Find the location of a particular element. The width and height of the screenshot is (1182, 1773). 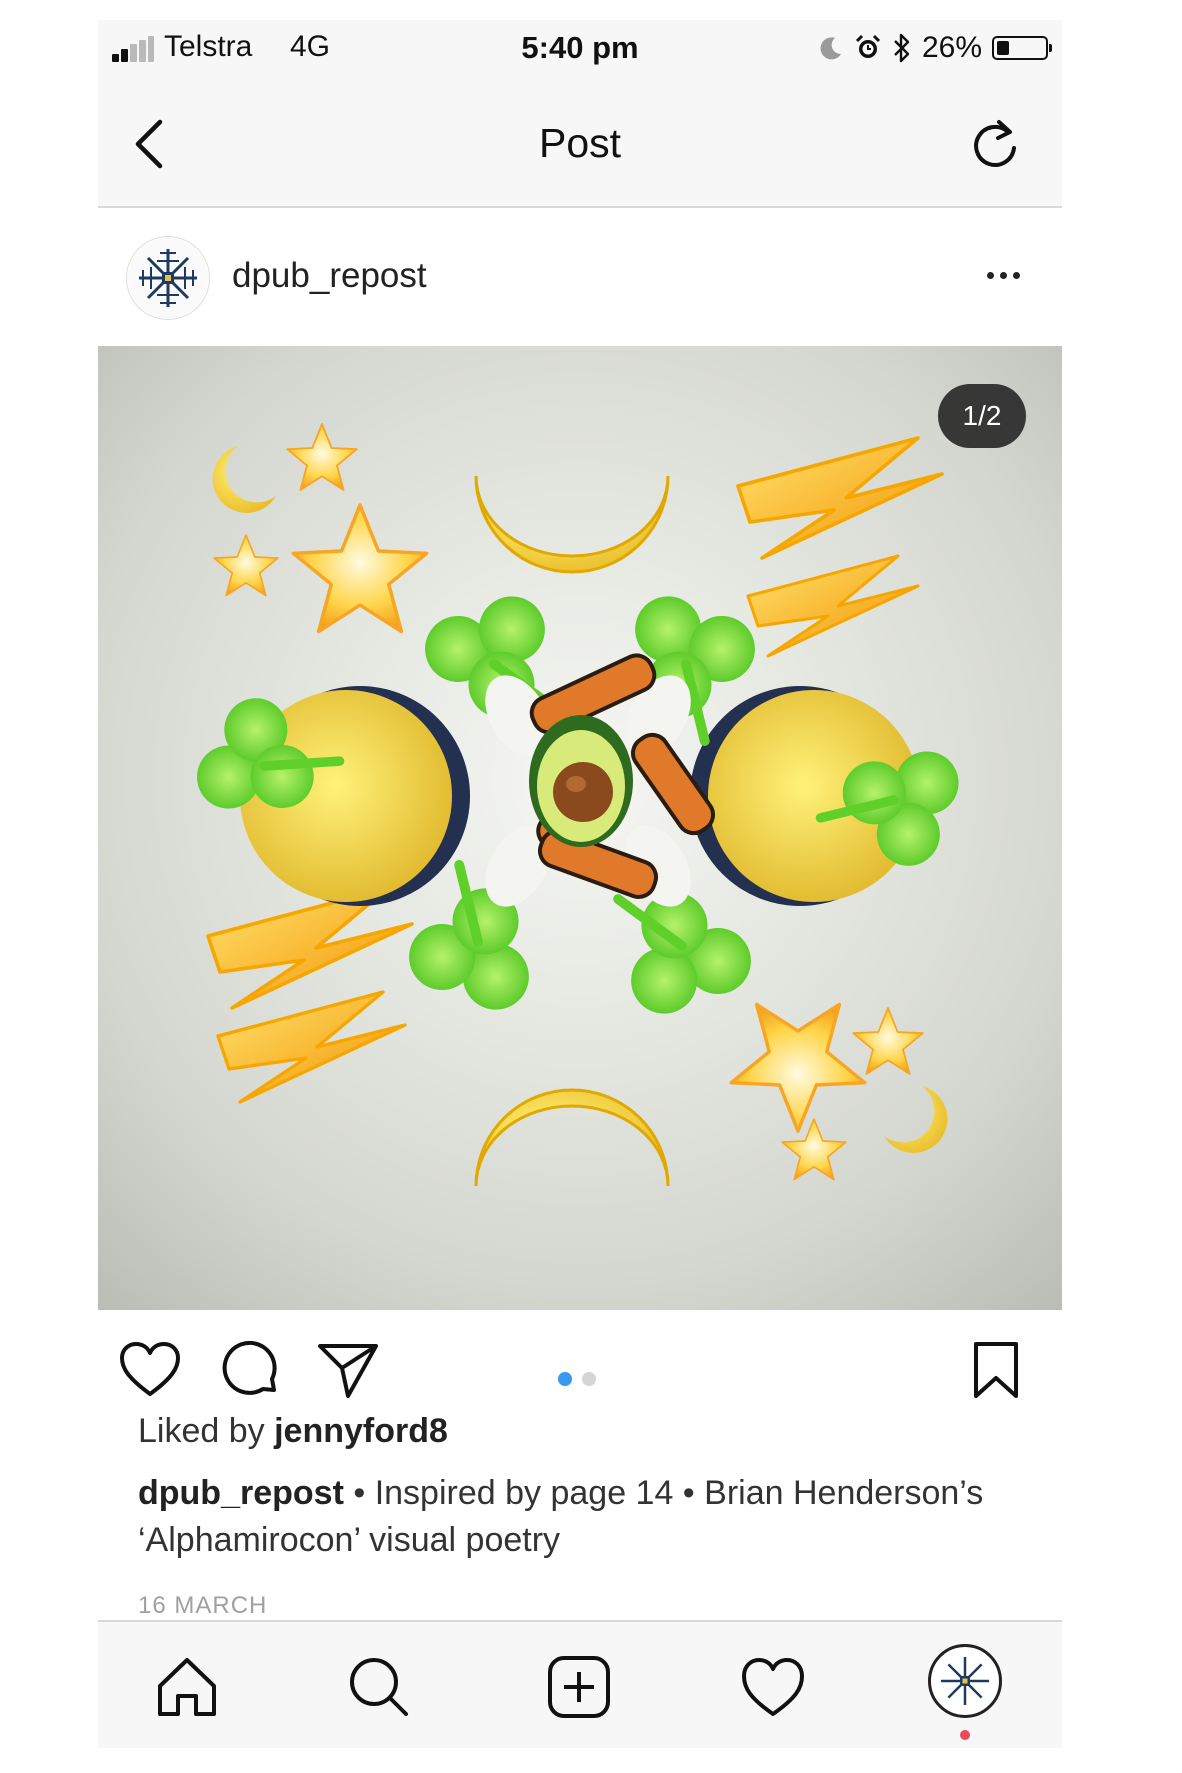

profile-avatar-tab is located at coordinates (965, 1681).